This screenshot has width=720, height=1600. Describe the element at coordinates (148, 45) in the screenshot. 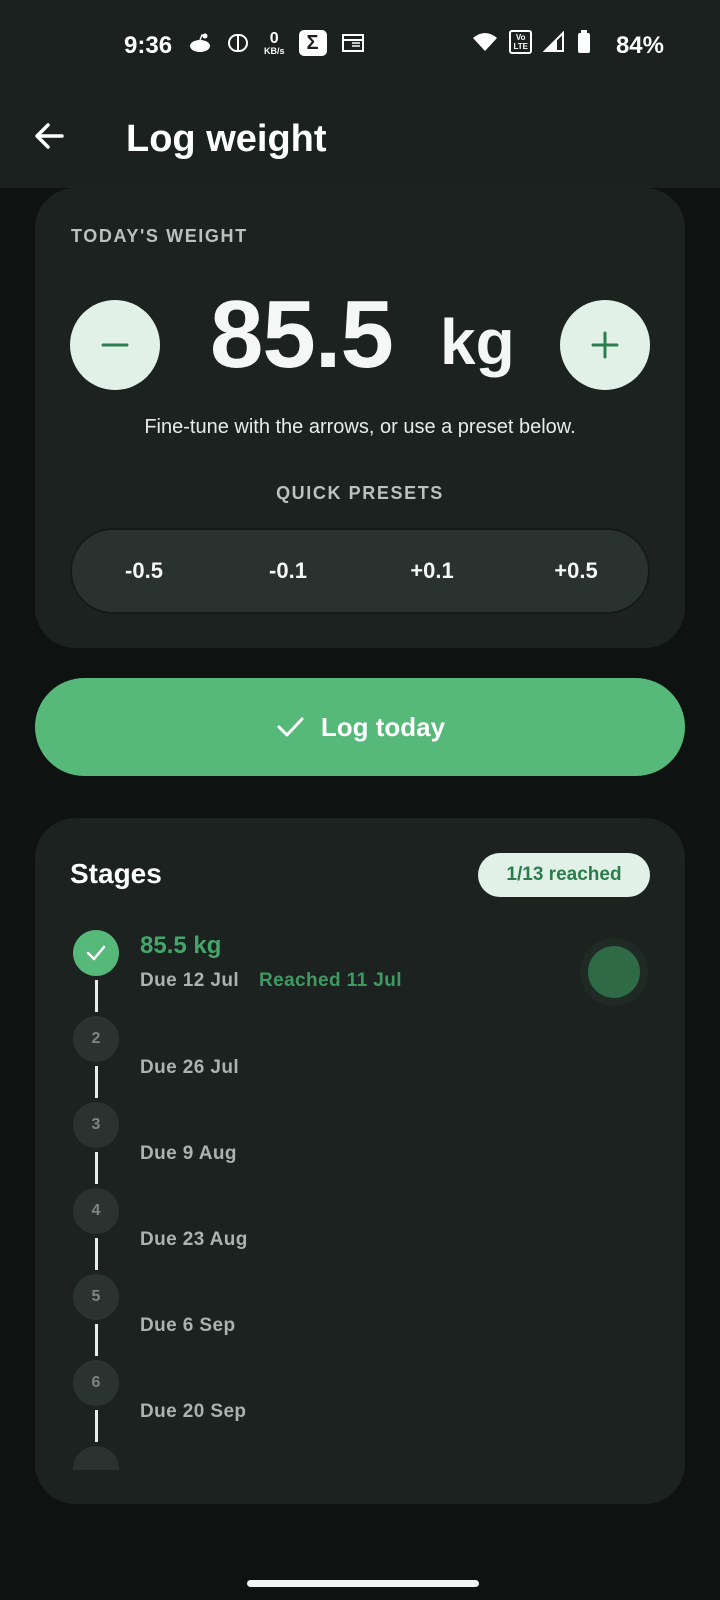

I see `status-time: 9:36` at that location.